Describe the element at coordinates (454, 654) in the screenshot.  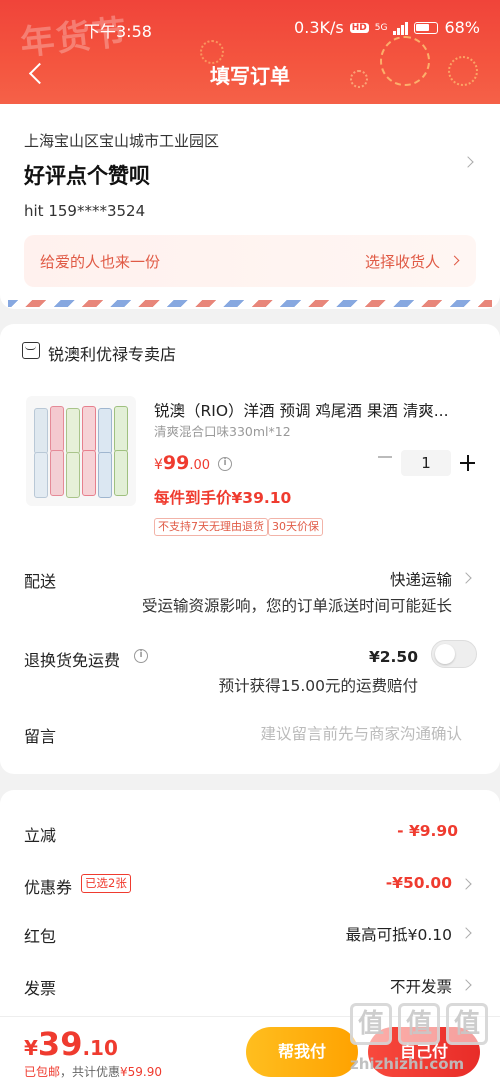
I see `return-insurance-toggle` at that location.